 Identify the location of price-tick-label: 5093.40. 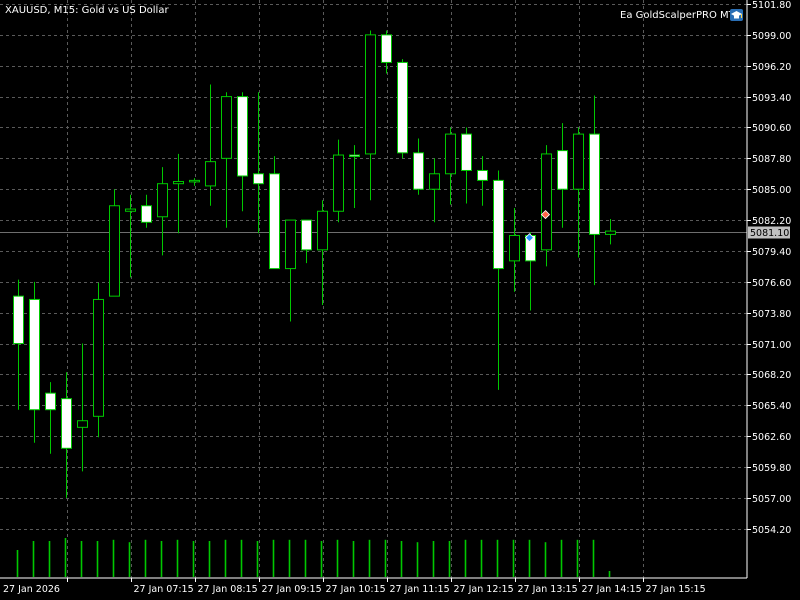
(771, 98).